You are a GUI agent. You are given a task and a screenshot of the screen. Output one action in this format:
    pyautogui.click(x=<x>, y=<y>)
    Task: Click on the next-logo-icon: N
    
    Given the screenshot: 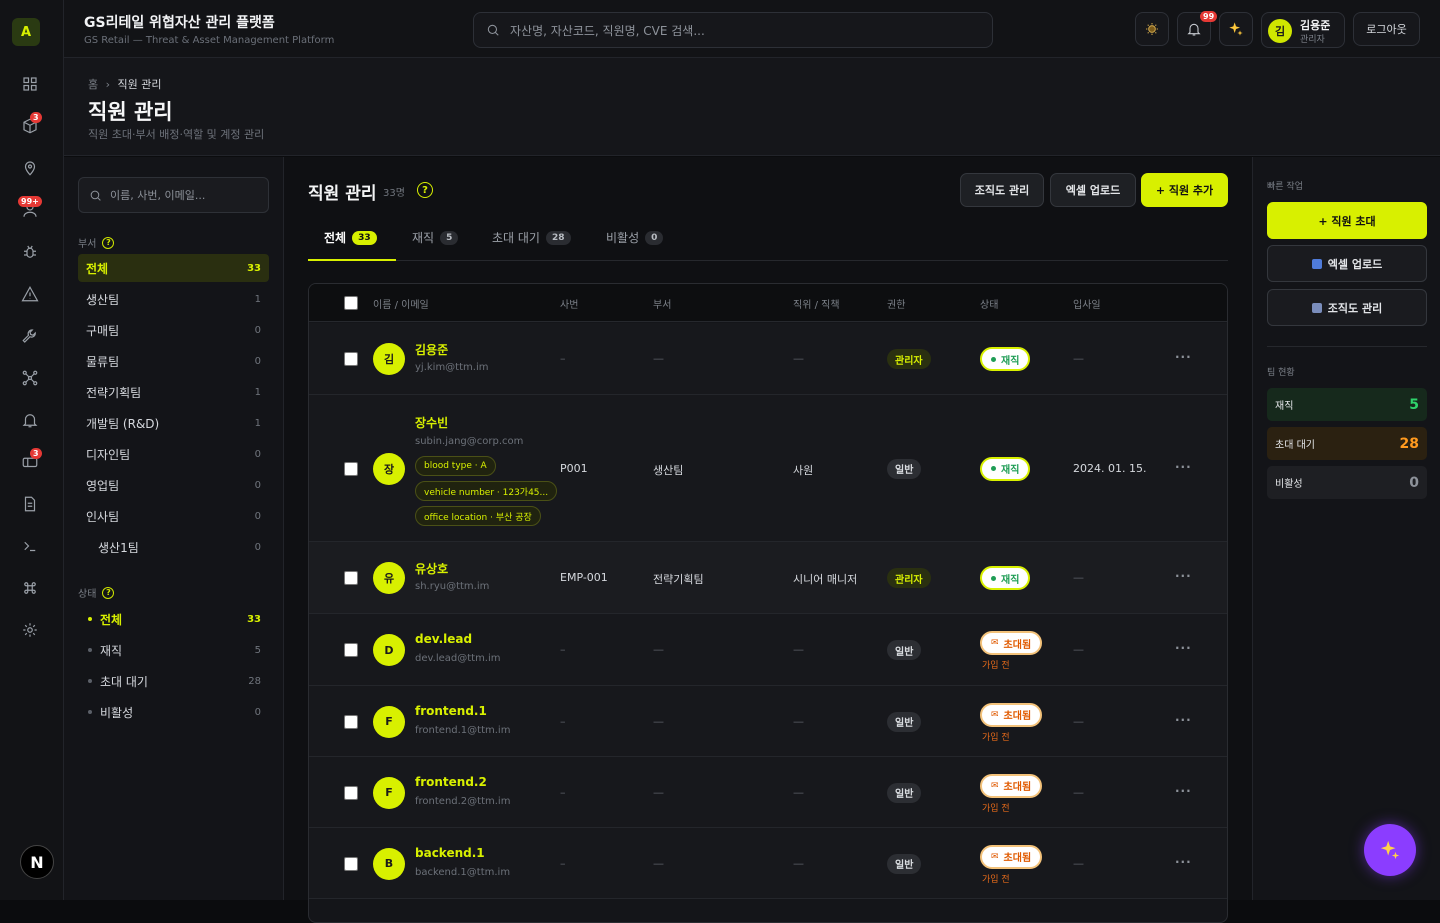 What is the action you would take?
    pyautogui.click(x=37, y=862)
    